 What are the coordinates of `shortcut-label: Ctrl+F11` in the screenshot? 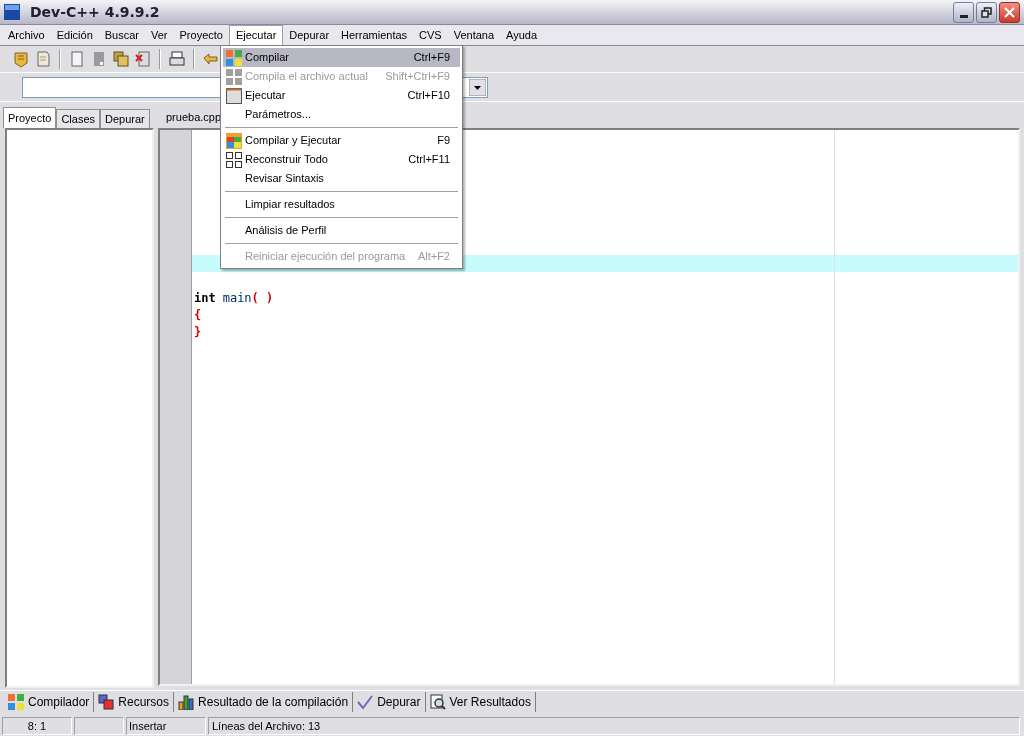 It's located at (429, 160).